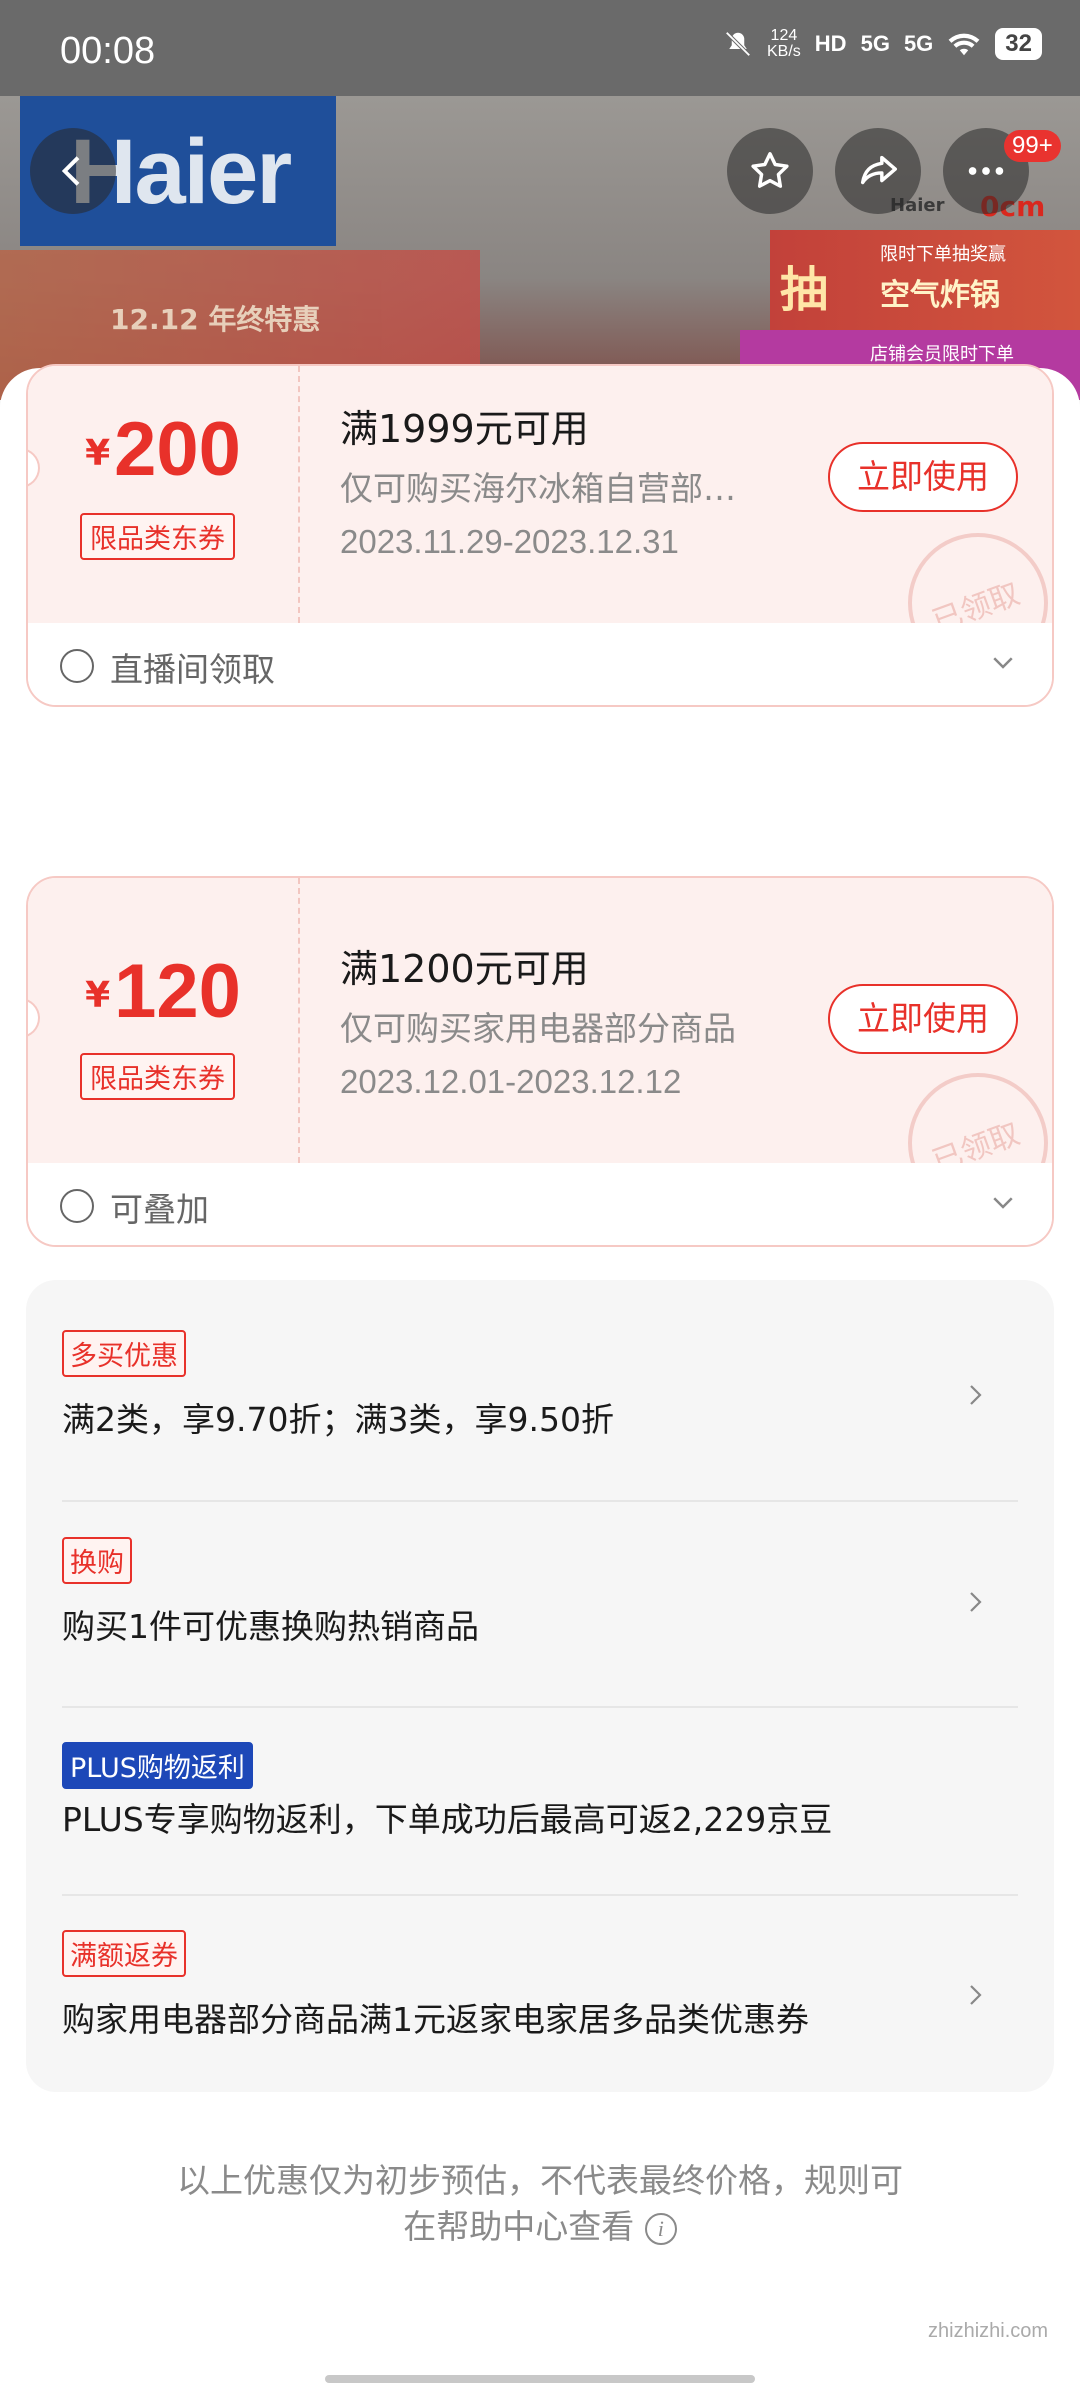  I want to click on coupon-condition: 满1999元可用, so click(464, 429).